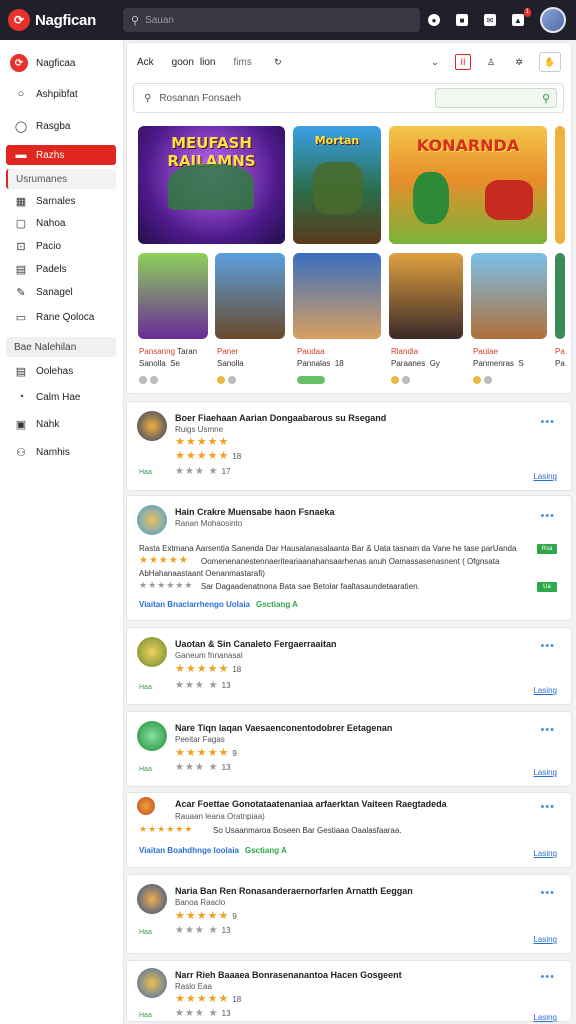  I want to click on sidebar-item-oolehas: ▤ Oolehas, so click(61, 371).